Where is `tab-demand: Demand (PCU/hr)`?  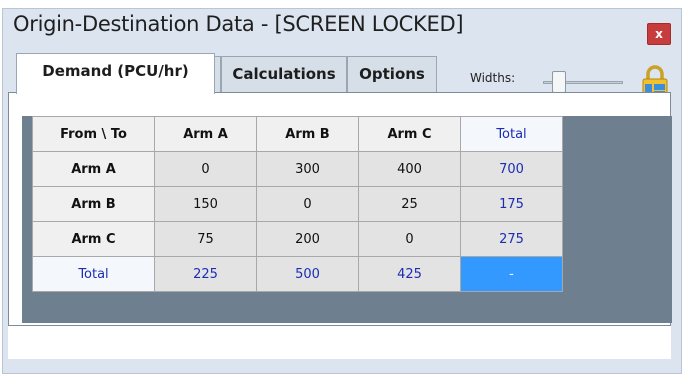
tab-demand: Demand (PCU/hr) is located at coordinates (115, 73).